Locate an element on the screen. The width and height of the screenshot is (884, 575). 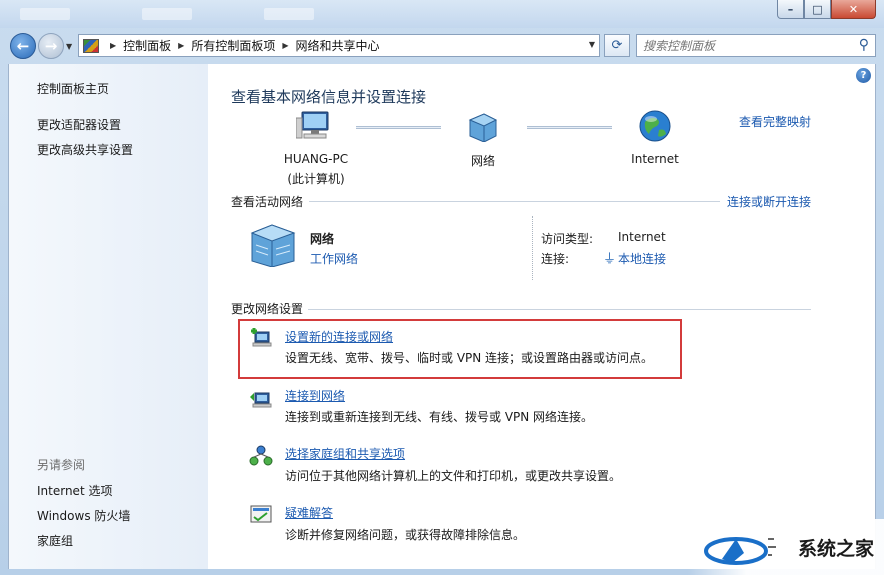
task-homegroup-sharing: 选择家庭组和共享选项 is located at coordinates (345, 453).